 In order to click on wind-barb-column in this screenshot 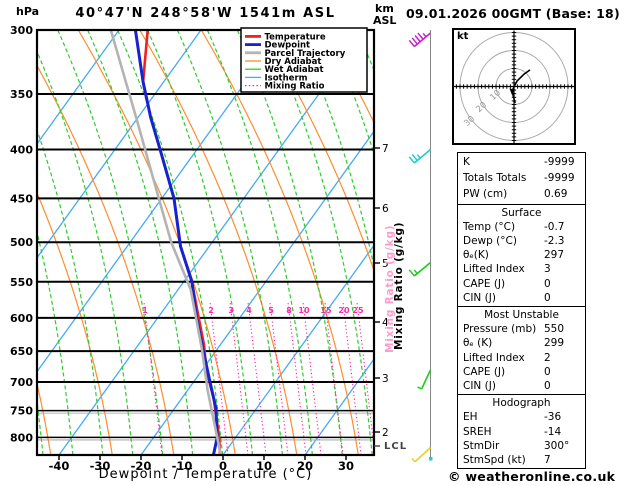, I will do `click(420, 246)`.